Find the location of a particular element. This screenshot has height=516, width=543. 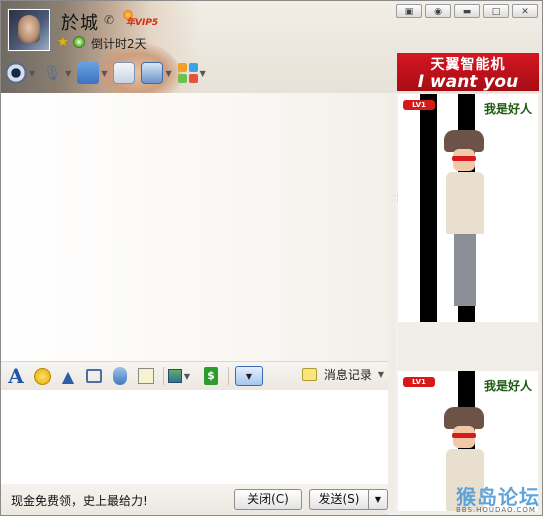

emoji-button is located at coordinates (42, 376).